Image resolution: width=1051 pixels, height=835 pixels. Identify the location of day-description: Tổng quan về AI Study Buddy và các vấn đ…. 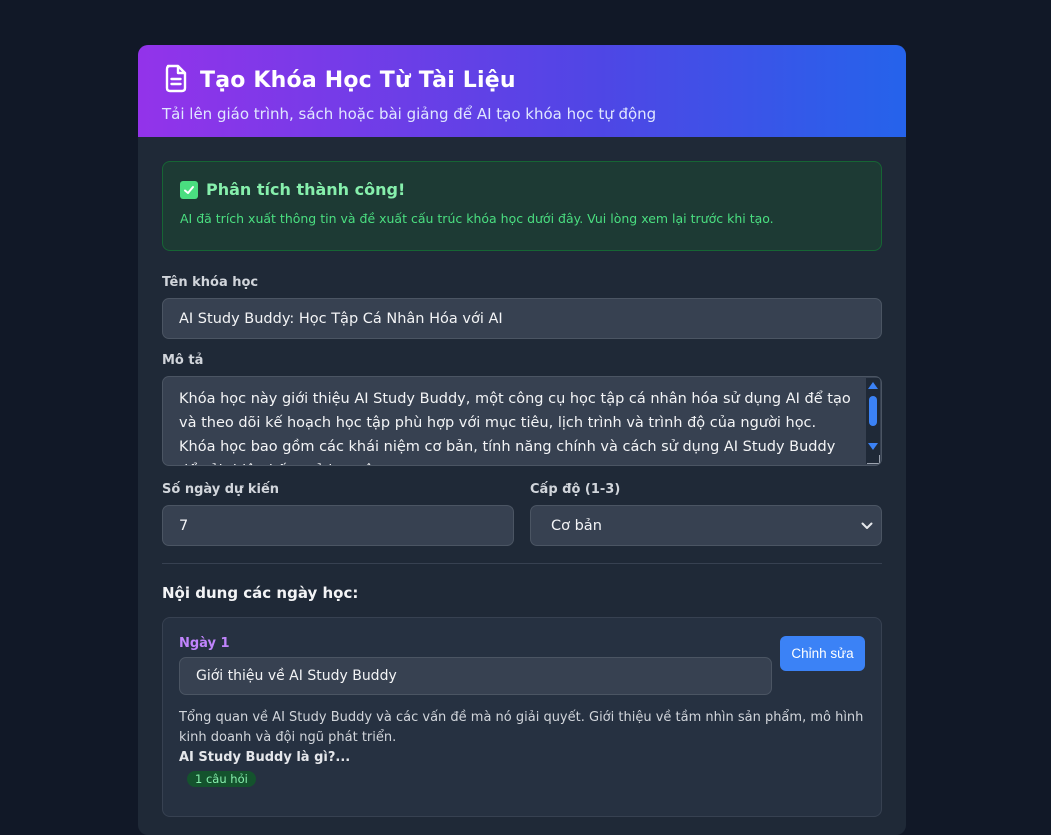
(521, 727).